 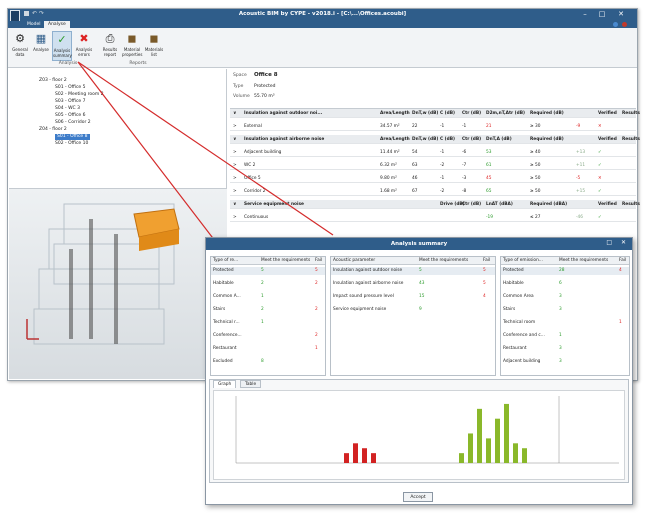 I want to click on table-cell: 28, so click(x=562, y=270).